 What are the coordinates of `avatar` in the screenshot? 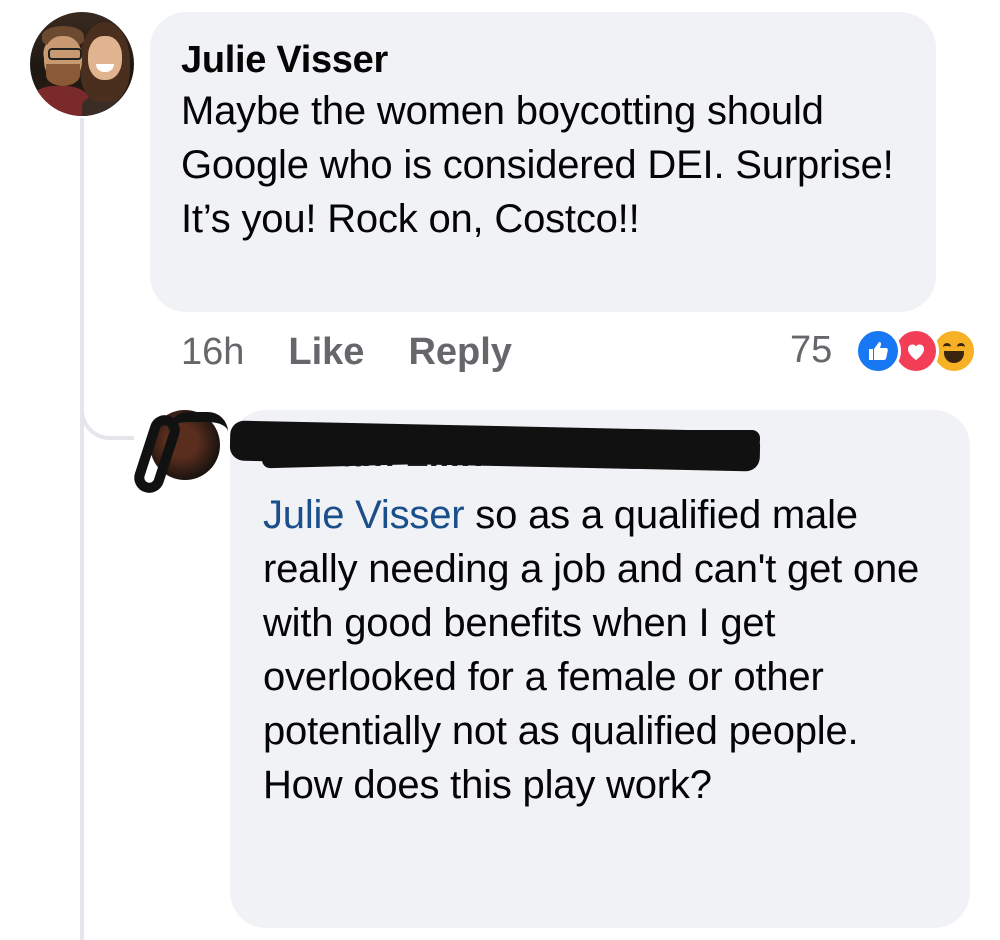 It's located at (82, 64).